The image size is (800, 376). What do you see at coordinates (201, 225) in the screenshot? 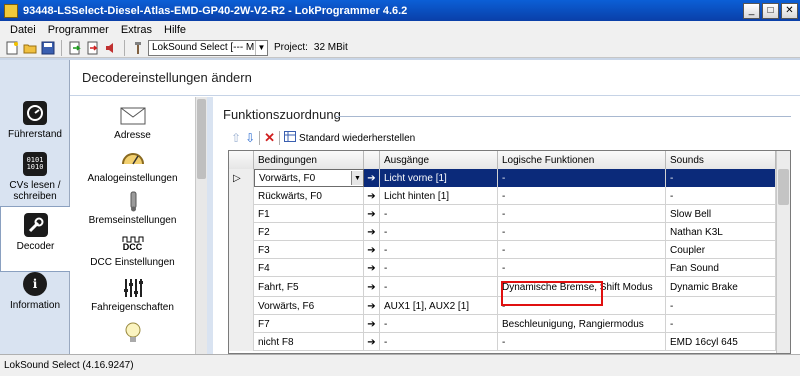
I see `category-scrollbar` at bounding box center [201, 225].